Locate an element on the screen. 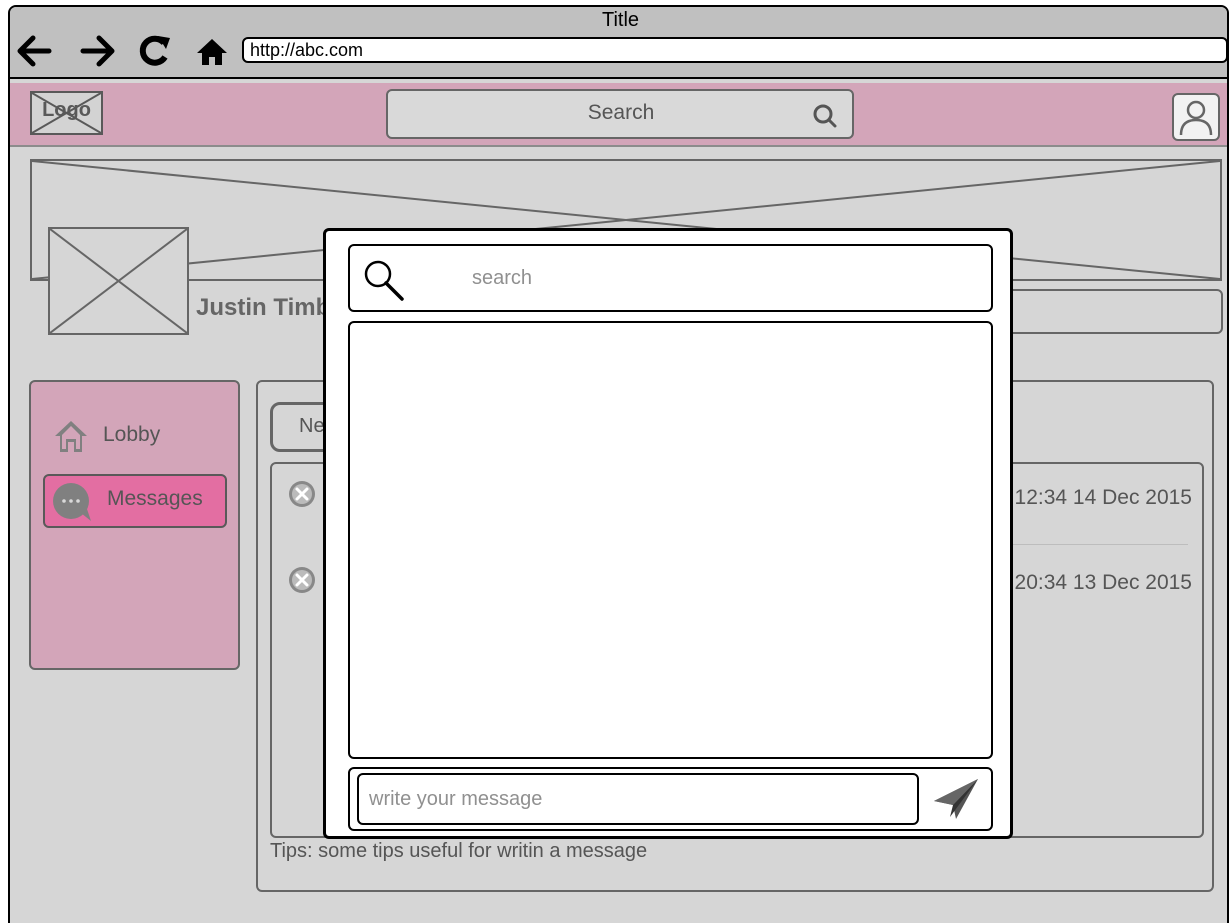 Image resolution: width=1229 pixels, height=923 pixels. back-arrow-icon is located at coordinates (34, 51).